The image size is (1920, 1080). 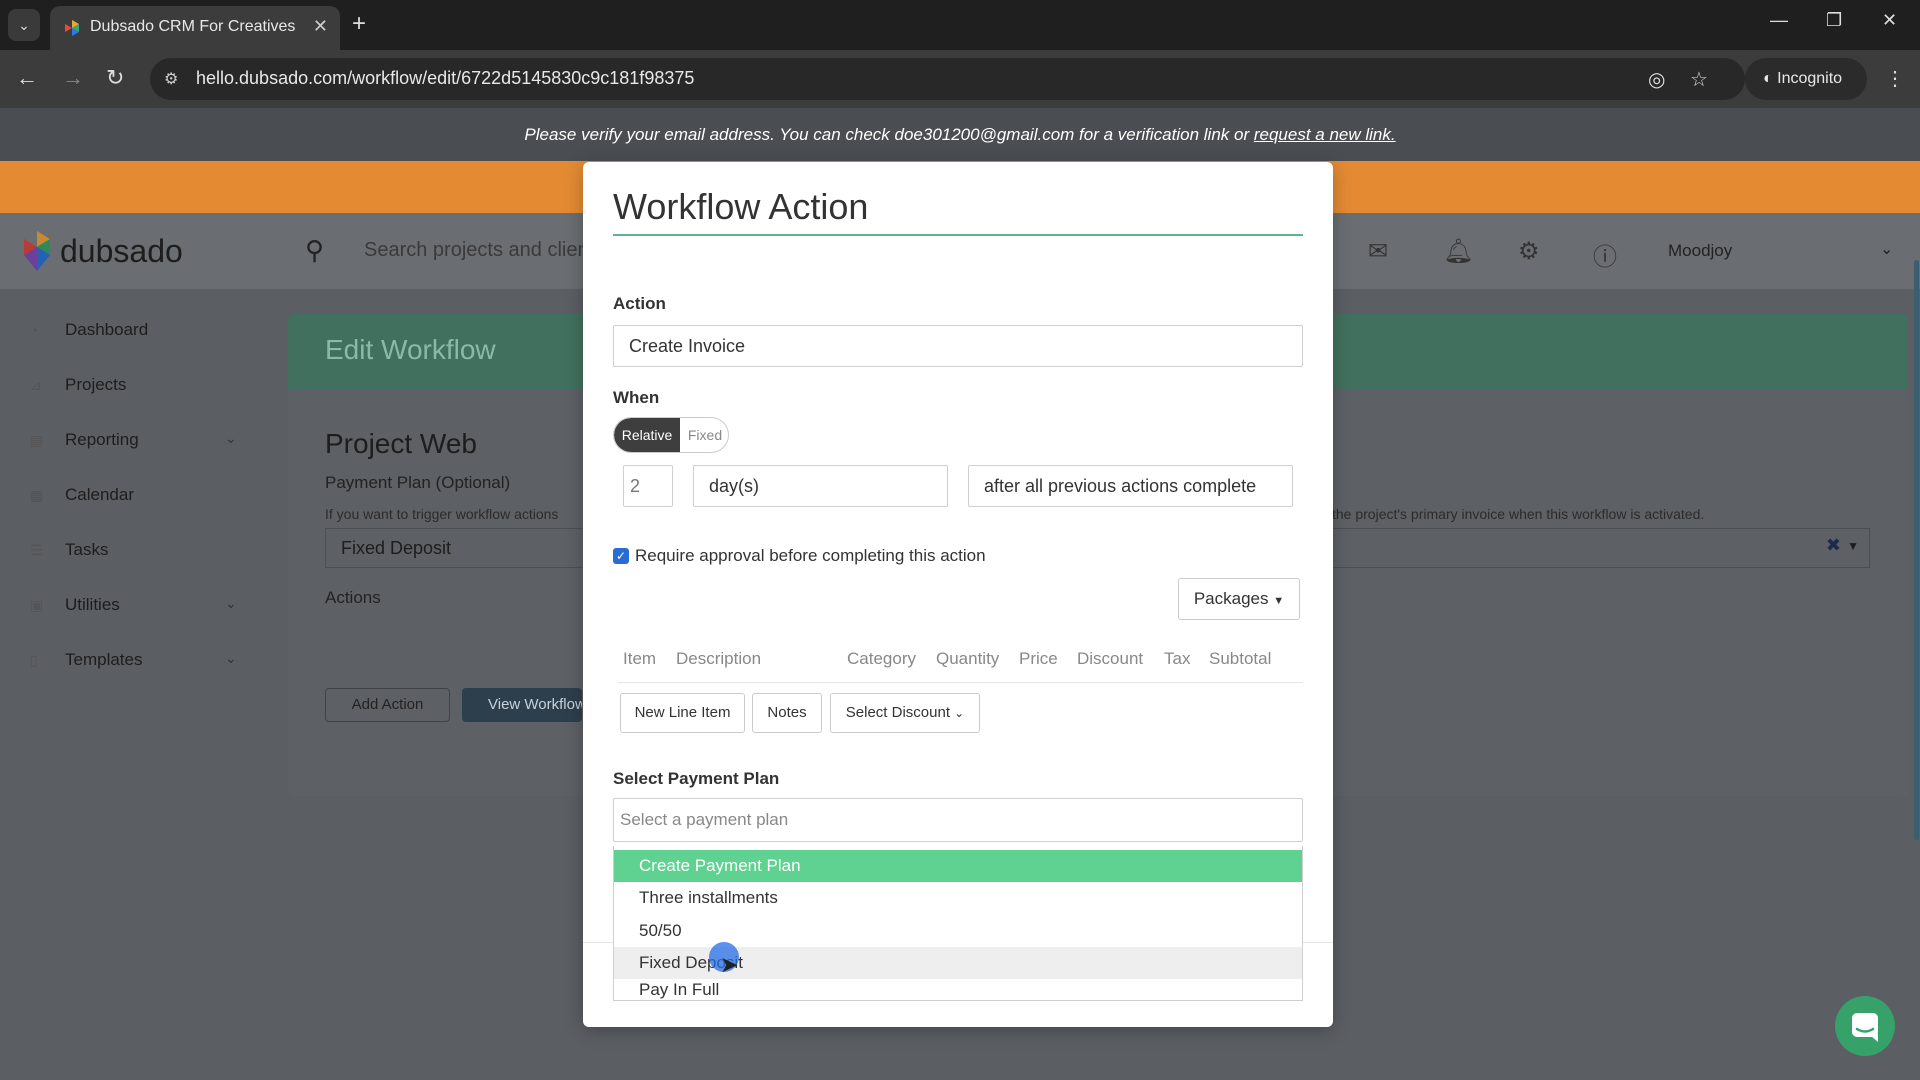 I want to click on trigger-value: after all previous actions complete, so click(x=1120, y=486).